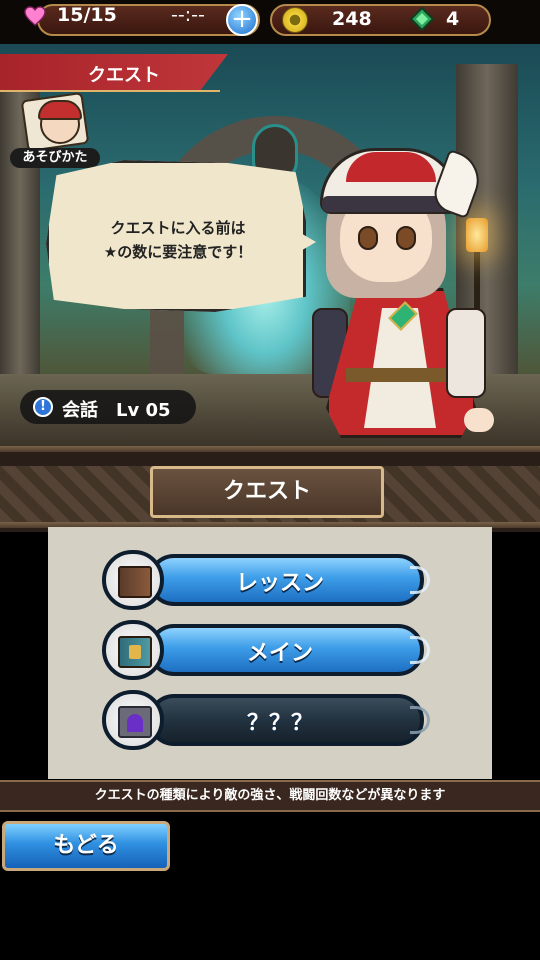 The height and width of the screenshot is (960, 540). I want to click on conversation-level-label: 会話 Lv 05, so click(116, 410).